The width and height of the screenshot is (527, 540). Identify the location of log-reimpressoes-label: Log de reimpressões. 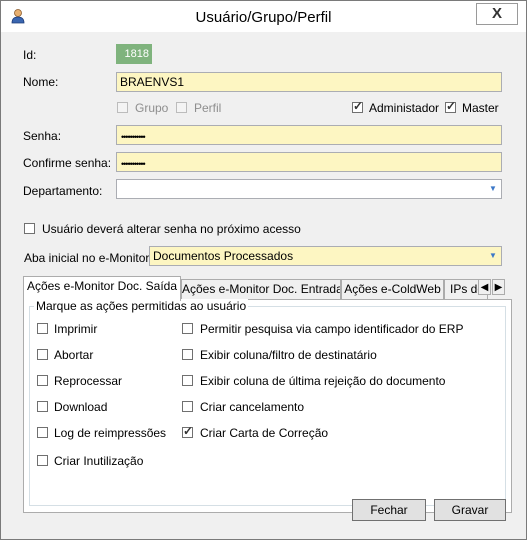
(110, 433).